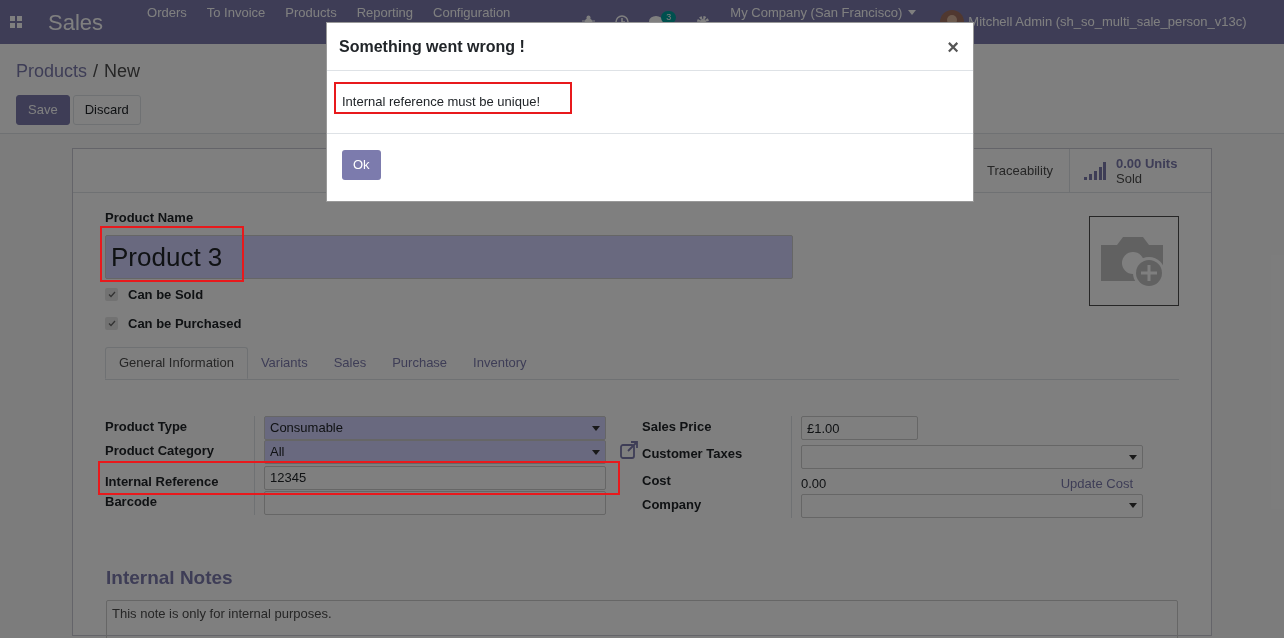  I want to click on field-value: 0.00, so click(814, 484).